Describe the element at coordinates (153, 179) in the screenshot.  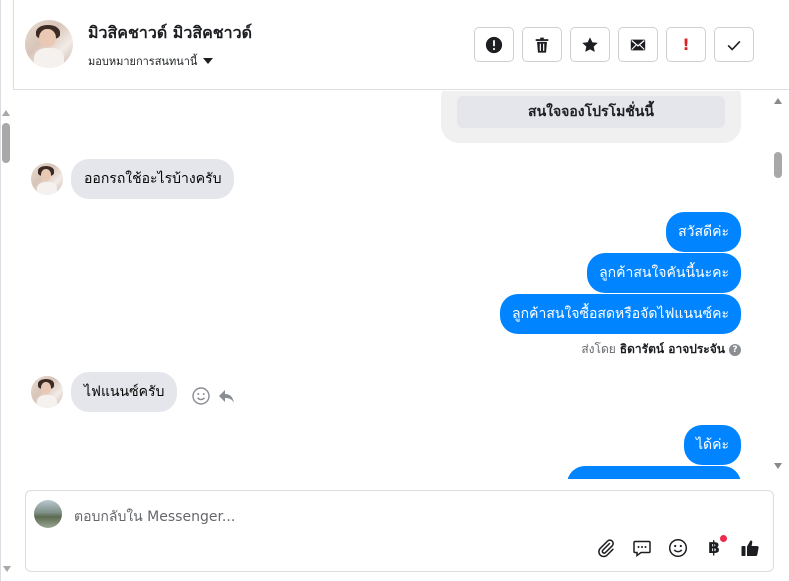
I see `incoming-message-bubble: ออกรถใช้อะไรบ้างครับ` at that location.